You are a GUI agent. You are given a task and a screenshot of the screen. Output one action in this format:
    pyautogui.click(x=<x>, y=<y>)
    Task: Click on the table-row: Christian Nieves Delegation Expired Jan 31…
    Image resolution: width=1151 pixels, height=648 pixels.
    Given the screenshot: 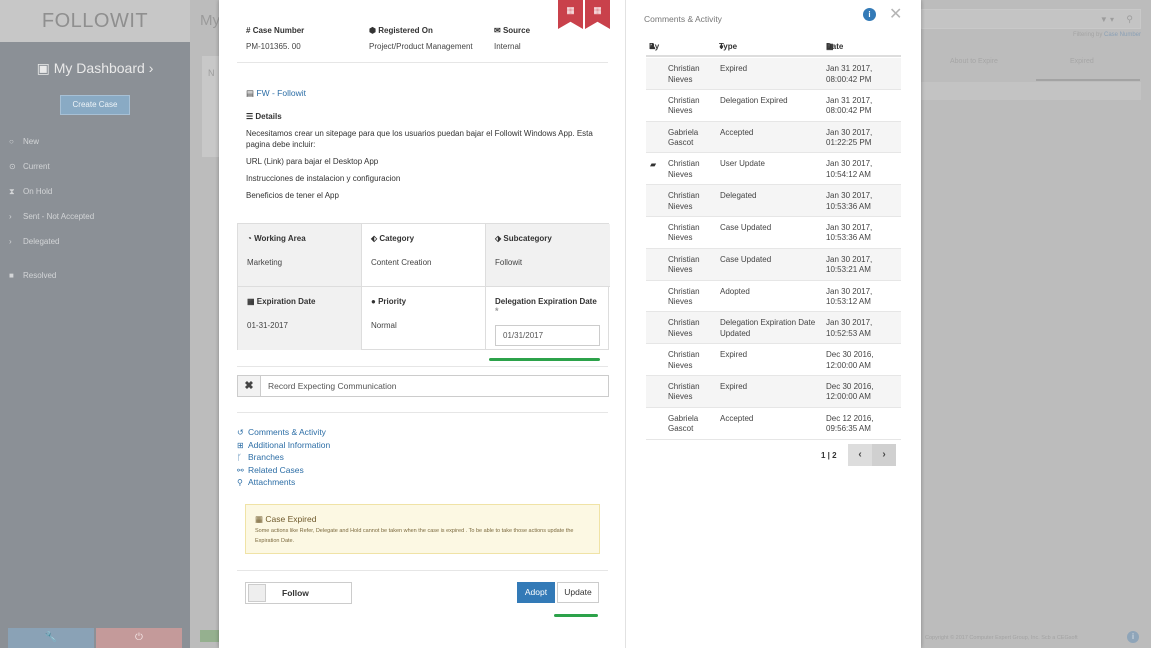 What is the action you would take?
    pyautogui.click(x=773, y=106)
    